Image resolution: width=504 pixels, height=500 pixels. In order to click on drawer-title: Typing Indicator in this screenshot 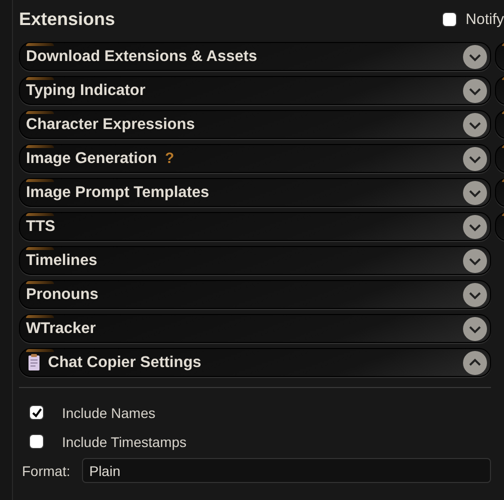, I will do `click(86, 91)`.